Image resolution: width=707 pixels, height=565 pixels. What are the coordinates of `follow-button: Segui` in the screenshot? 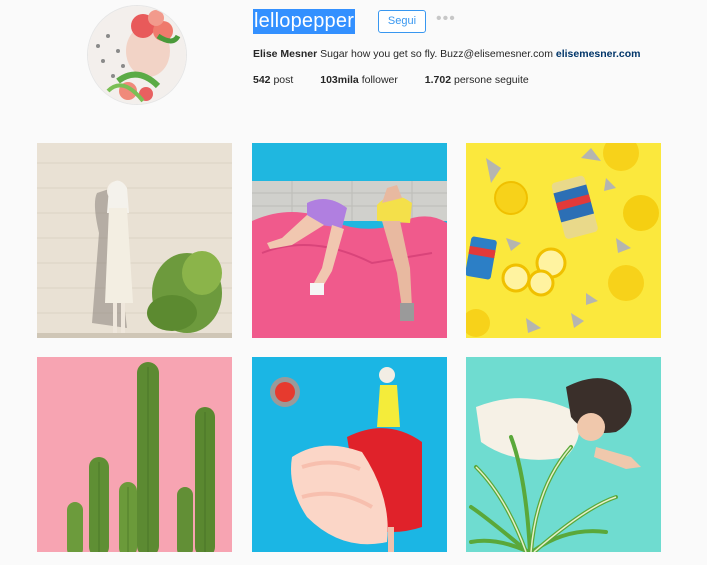 It's located at (402, 21).